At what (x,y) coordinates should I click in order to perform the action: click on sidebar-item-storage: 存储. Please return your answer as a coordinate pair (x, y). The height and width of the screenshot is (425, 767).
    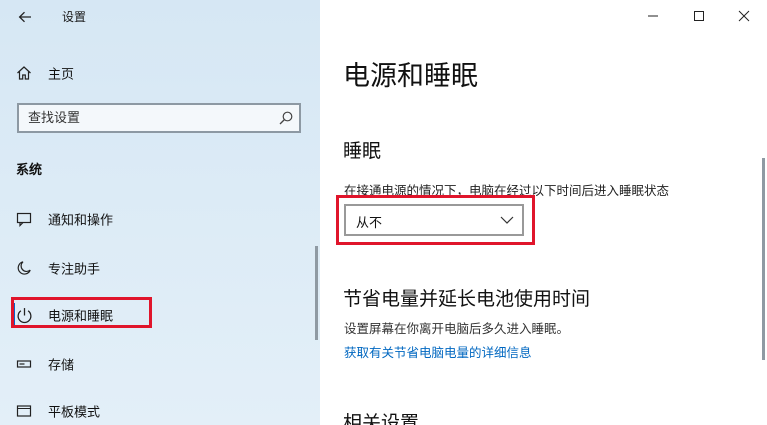
    Looking at the image, I should click on (159, 364).